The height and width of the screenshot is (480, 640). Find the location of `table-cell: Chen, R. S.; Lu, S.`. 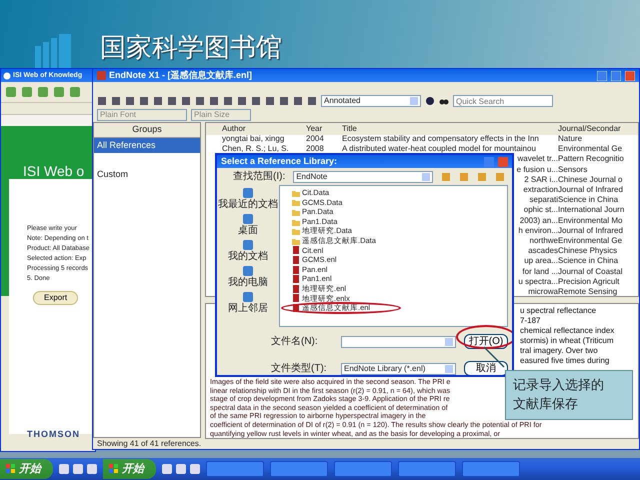

table-cell: Chen, R. S.; Lu, S. is located at coordinates (255, 149).